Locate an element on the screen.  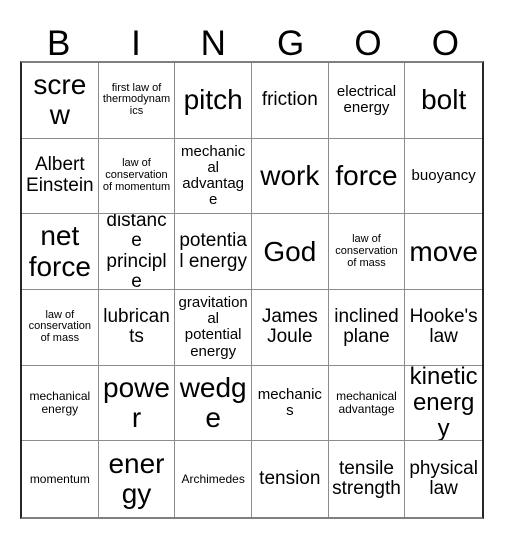
bingo-cell-label: James Joule is located at coordinates (289, 326).